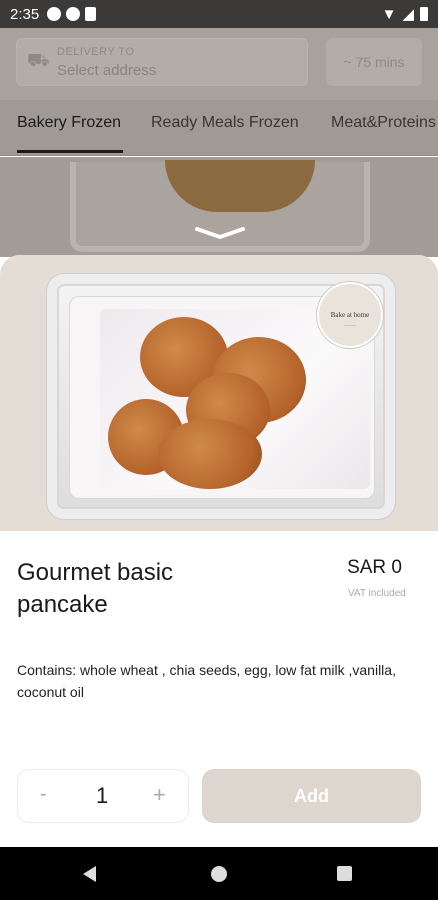  What do you see at coordinates (162, 62) in the screenshot?
I see `delivery-address-selector: ⛟ DELIVERY TO Select address` at bounding box center [162, 62].